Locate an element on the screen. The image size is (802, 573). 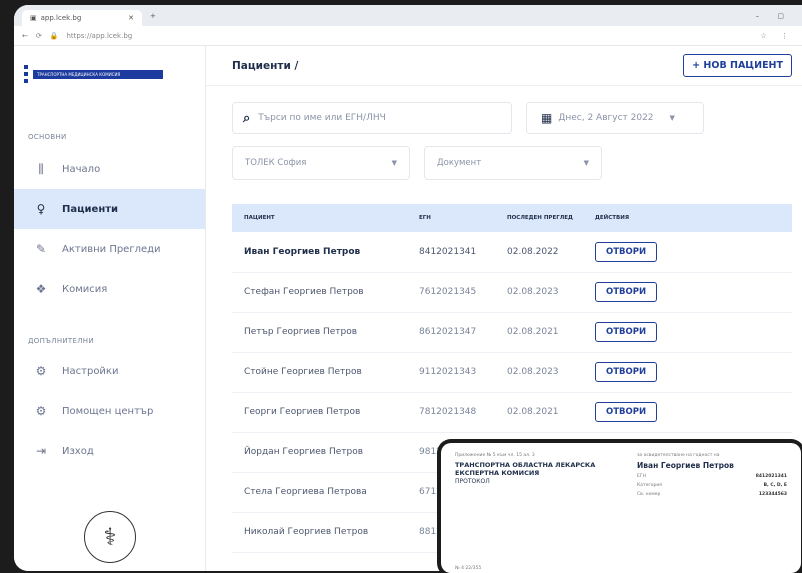
office-select: ТОЛЕК София ▼ is located at coordinates (321, 163).